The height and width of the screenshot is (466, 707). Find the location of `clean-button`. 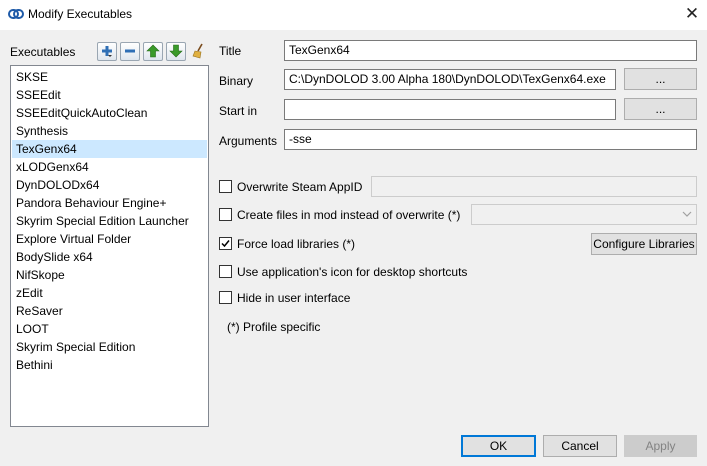

clean-button is located at coordinates (199, 51).